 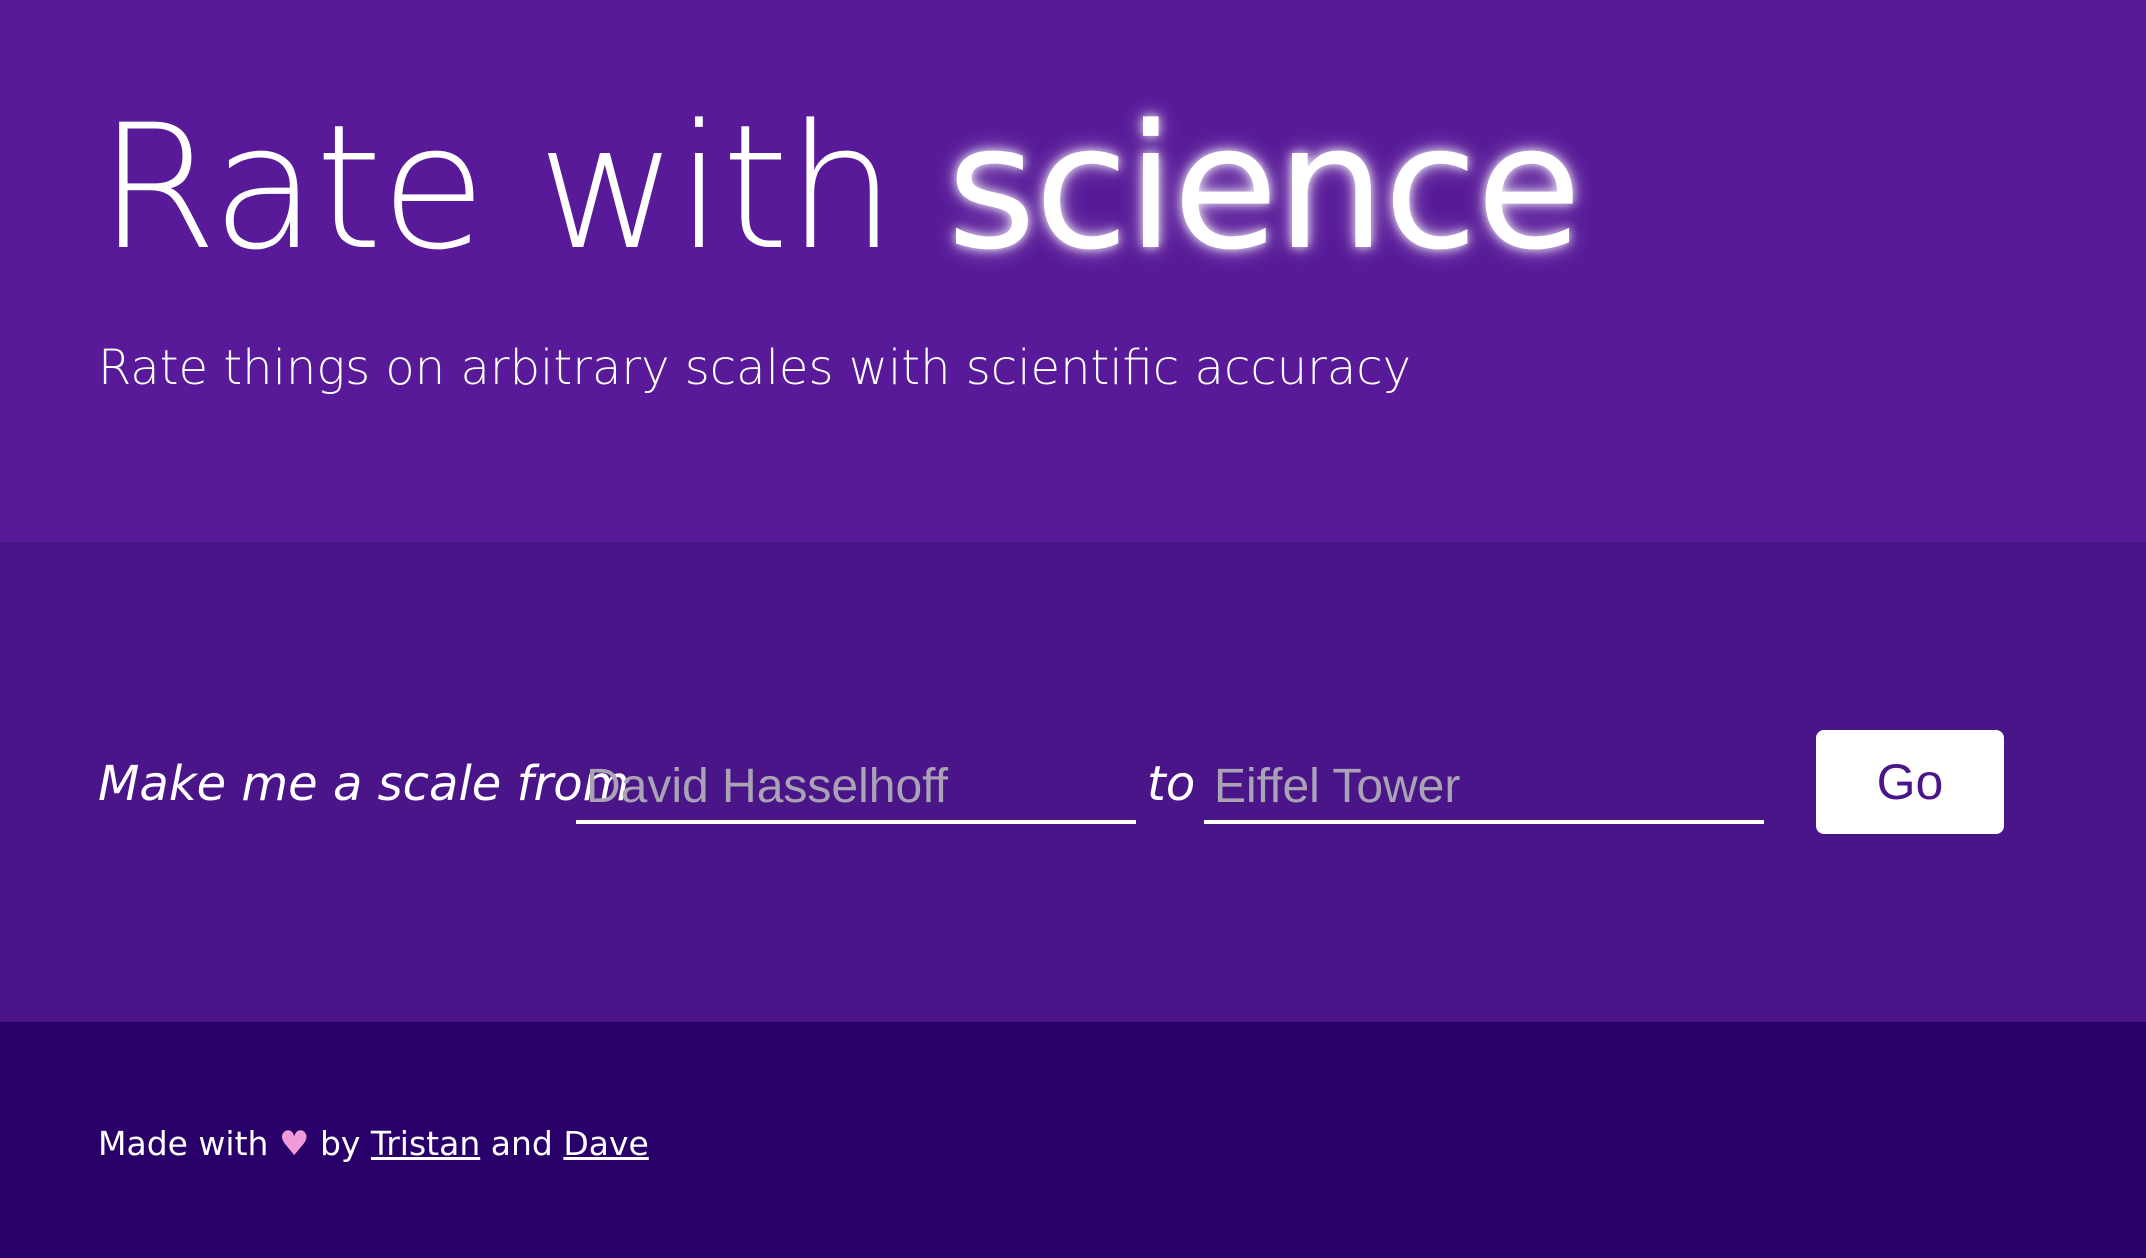 I want to click on form-to-label: to, so click(x=1171, y=784).